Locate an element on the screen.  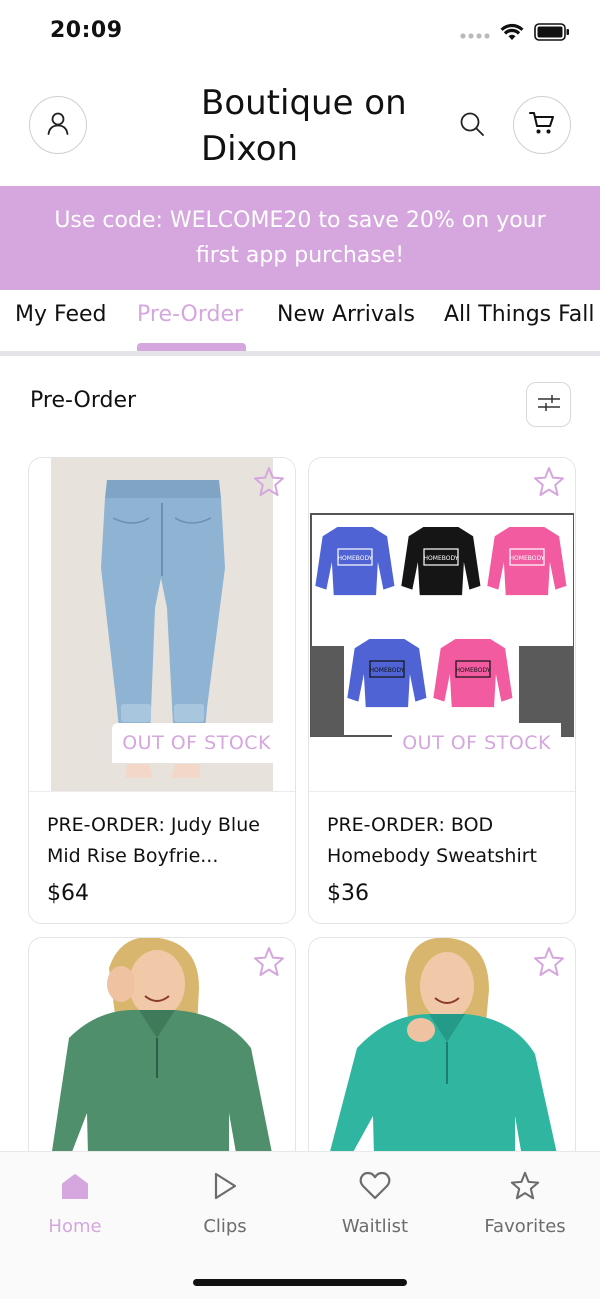
product-price: $36 is located at coordinates (348, 893).